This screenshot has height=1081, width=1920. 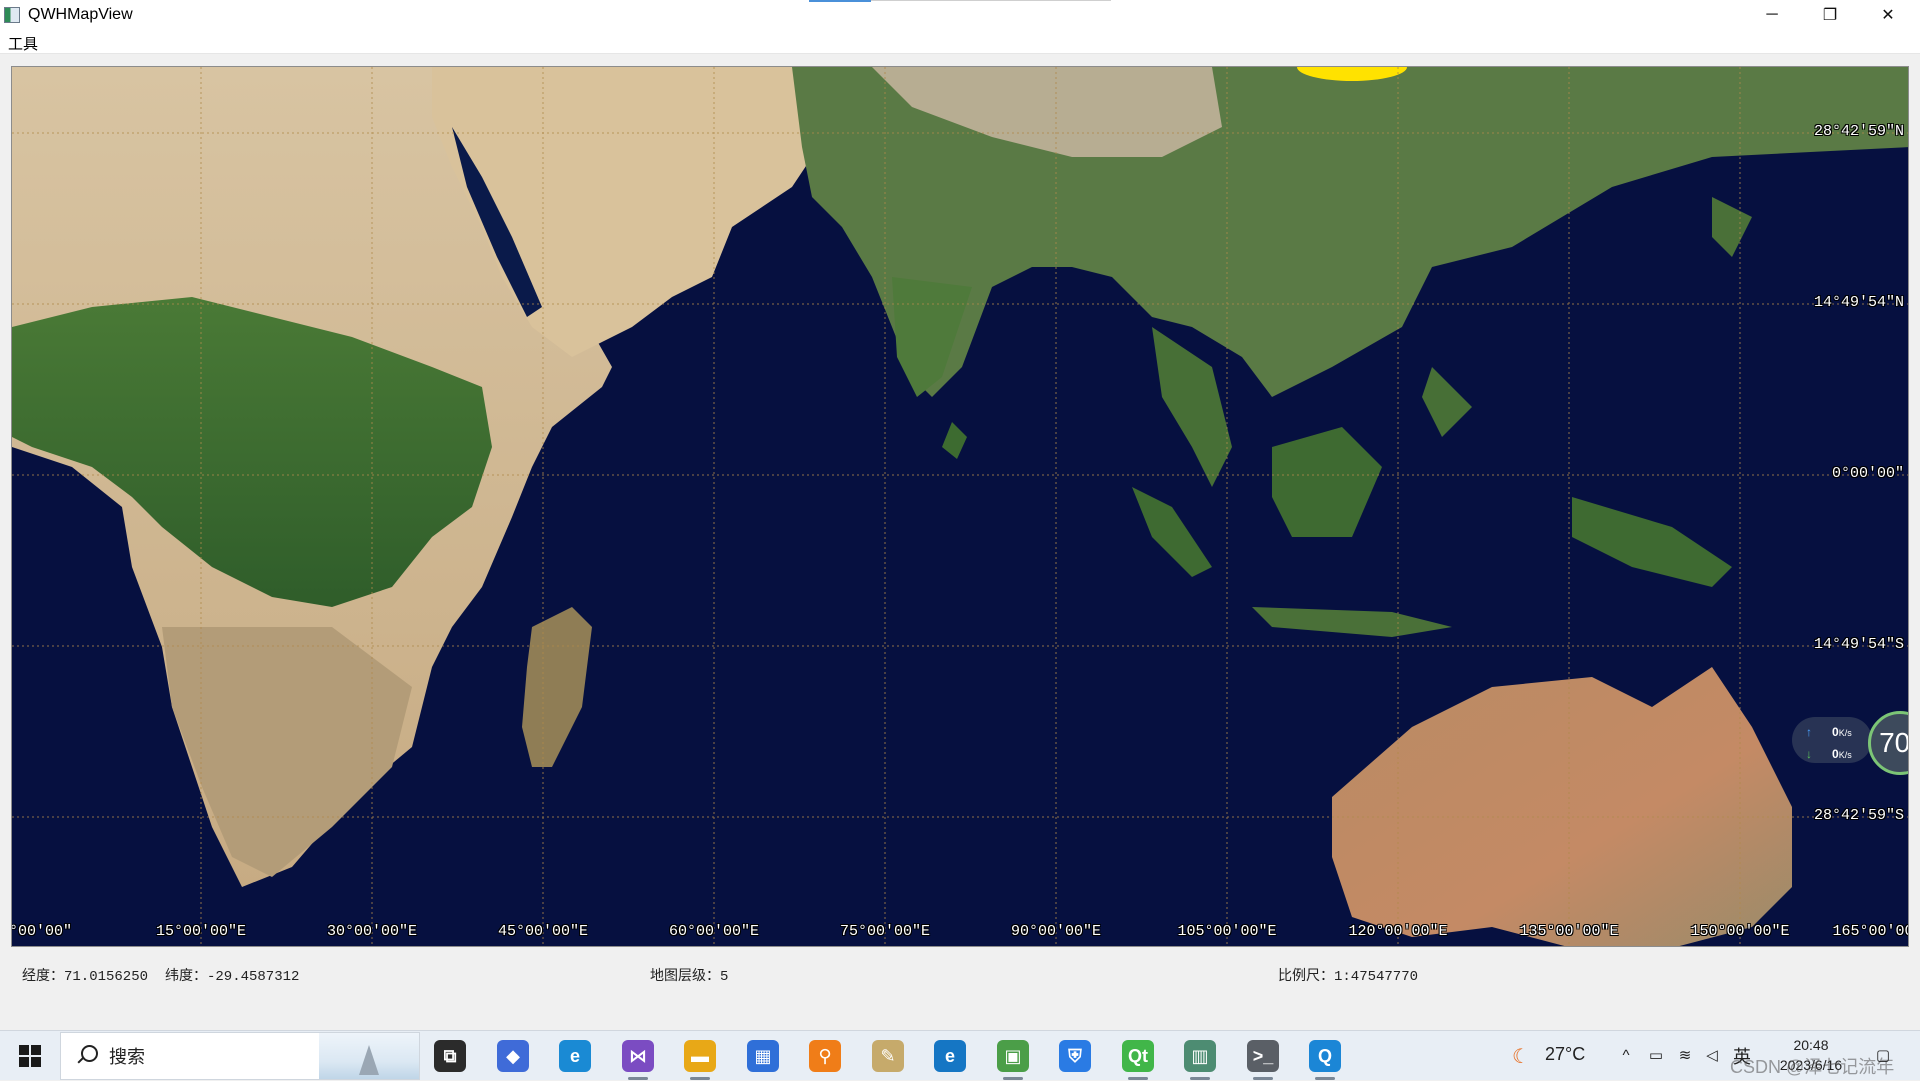 I want to click on wifi-icon: ≋, so click(x=1685, y=1055).